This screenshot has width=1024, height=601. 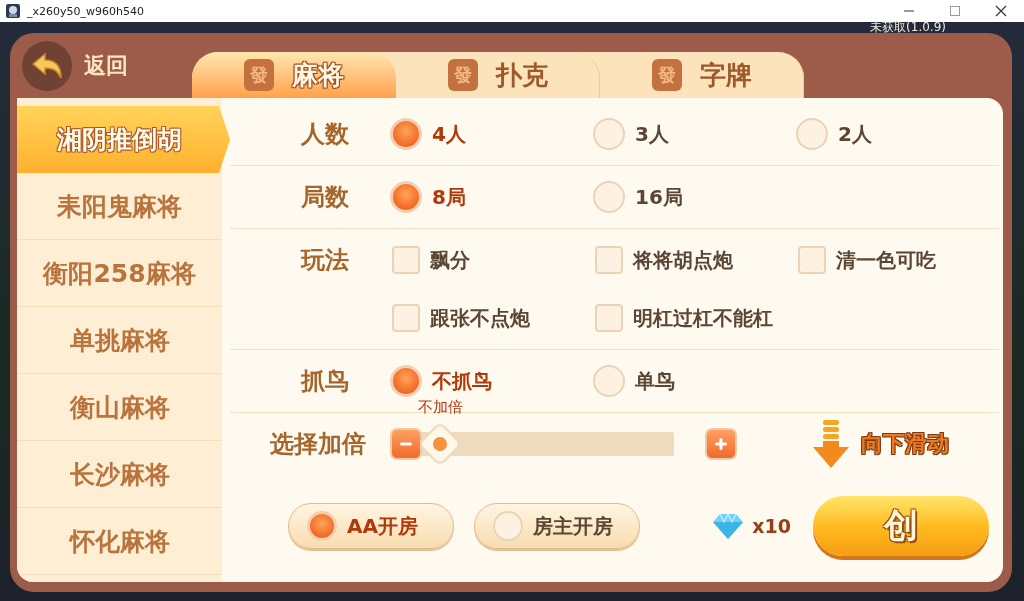 What do you see at coordinates (325, 134) in the screenshot?
I see `setting-label: 人数` at bounding box center [325, 134].